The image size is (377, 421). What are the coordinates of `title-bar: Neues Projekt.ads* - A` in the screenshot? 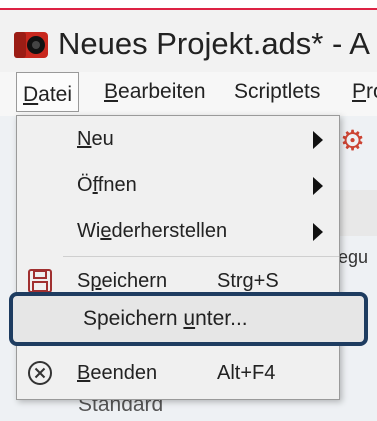 It's located at (188, 39).